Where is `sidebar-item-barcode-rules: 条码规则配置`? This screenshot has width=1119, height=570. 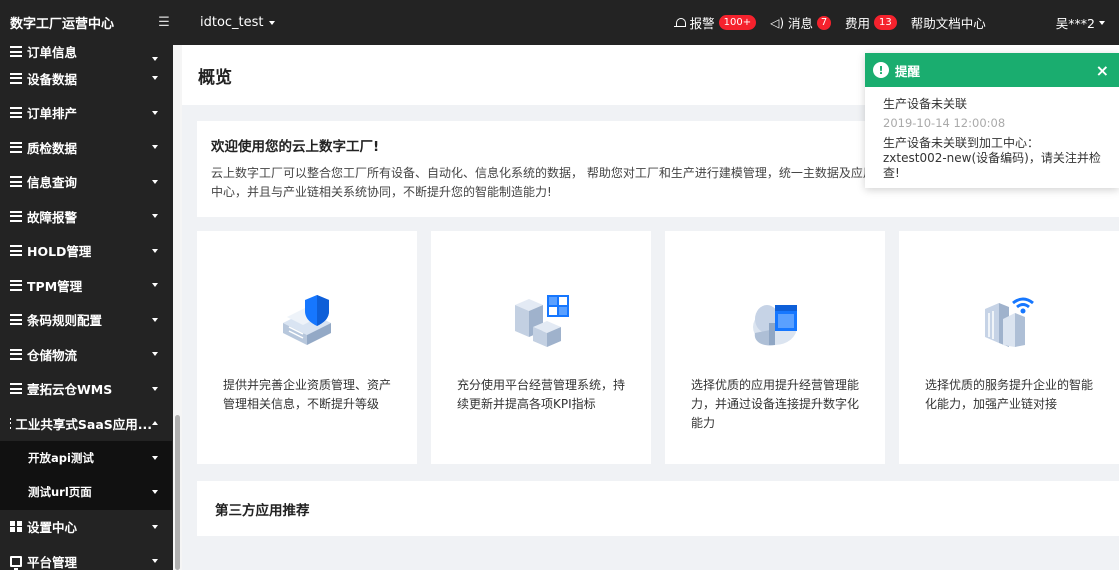
sidebar-item-barcode-rules: 条码规则配置 is located at coordinates (86, 320).